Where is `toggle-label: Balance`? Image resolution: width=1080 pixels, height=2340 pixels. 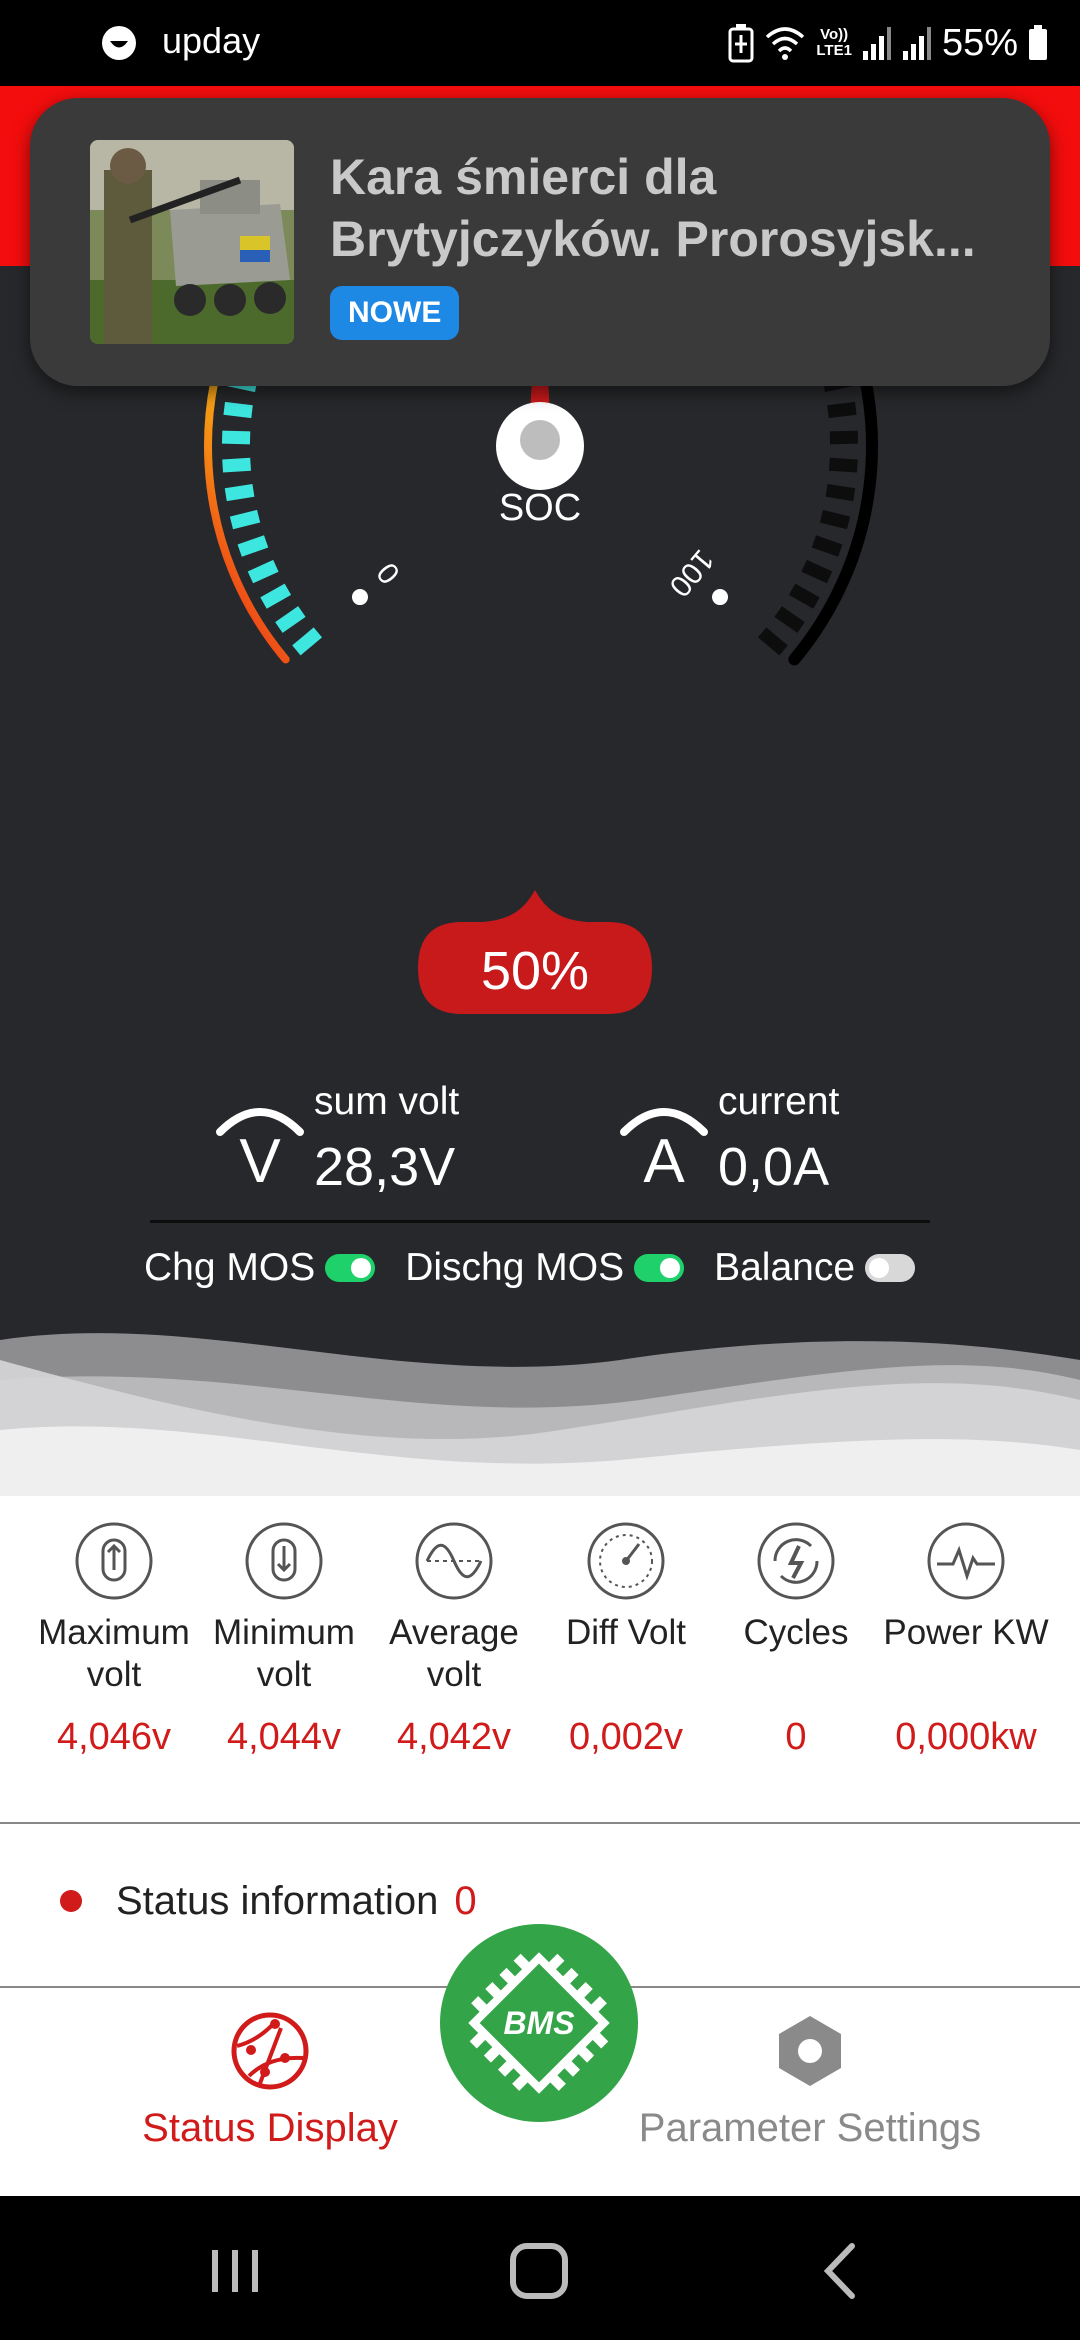
toggle-label: Balance is located at coordinates (785, 1267).